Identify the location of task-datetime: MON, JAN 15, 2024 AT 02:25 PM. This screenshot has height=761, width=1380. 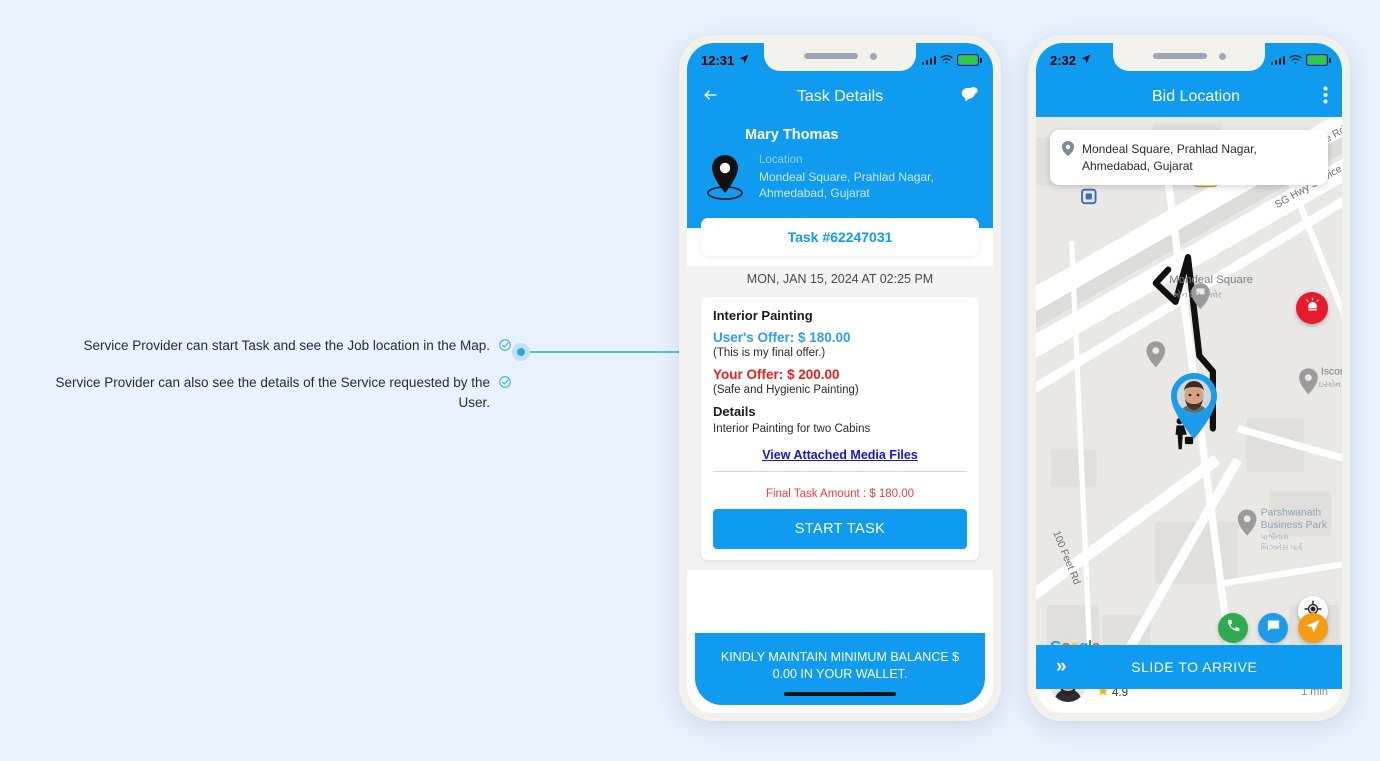
(840, 279).